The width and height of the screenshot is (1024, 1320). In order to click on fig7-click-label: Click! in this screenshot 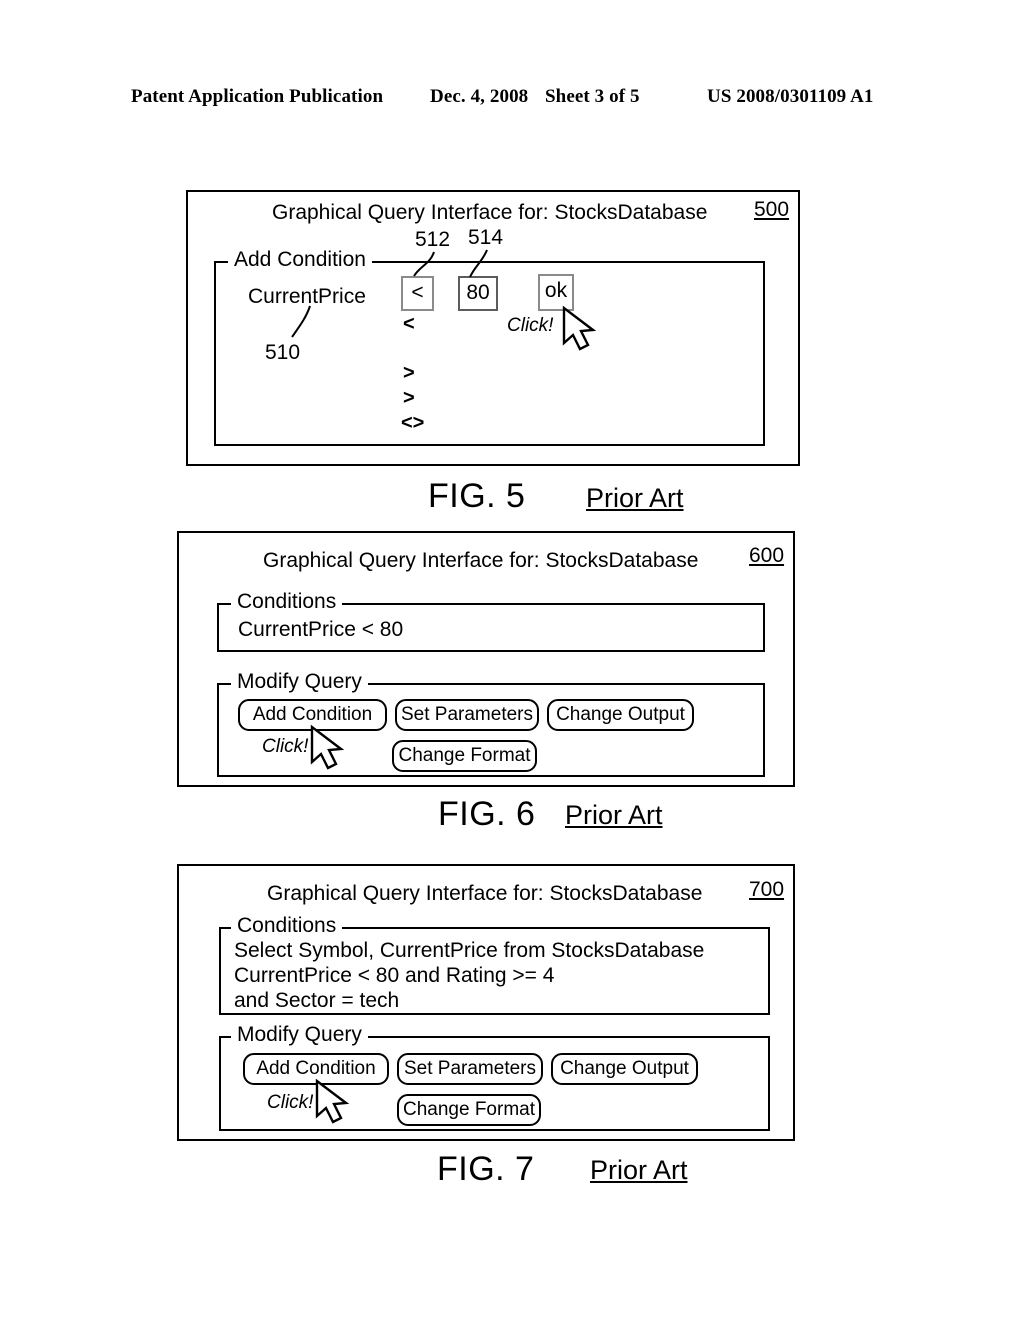, I will do `click(290, 1102)`.